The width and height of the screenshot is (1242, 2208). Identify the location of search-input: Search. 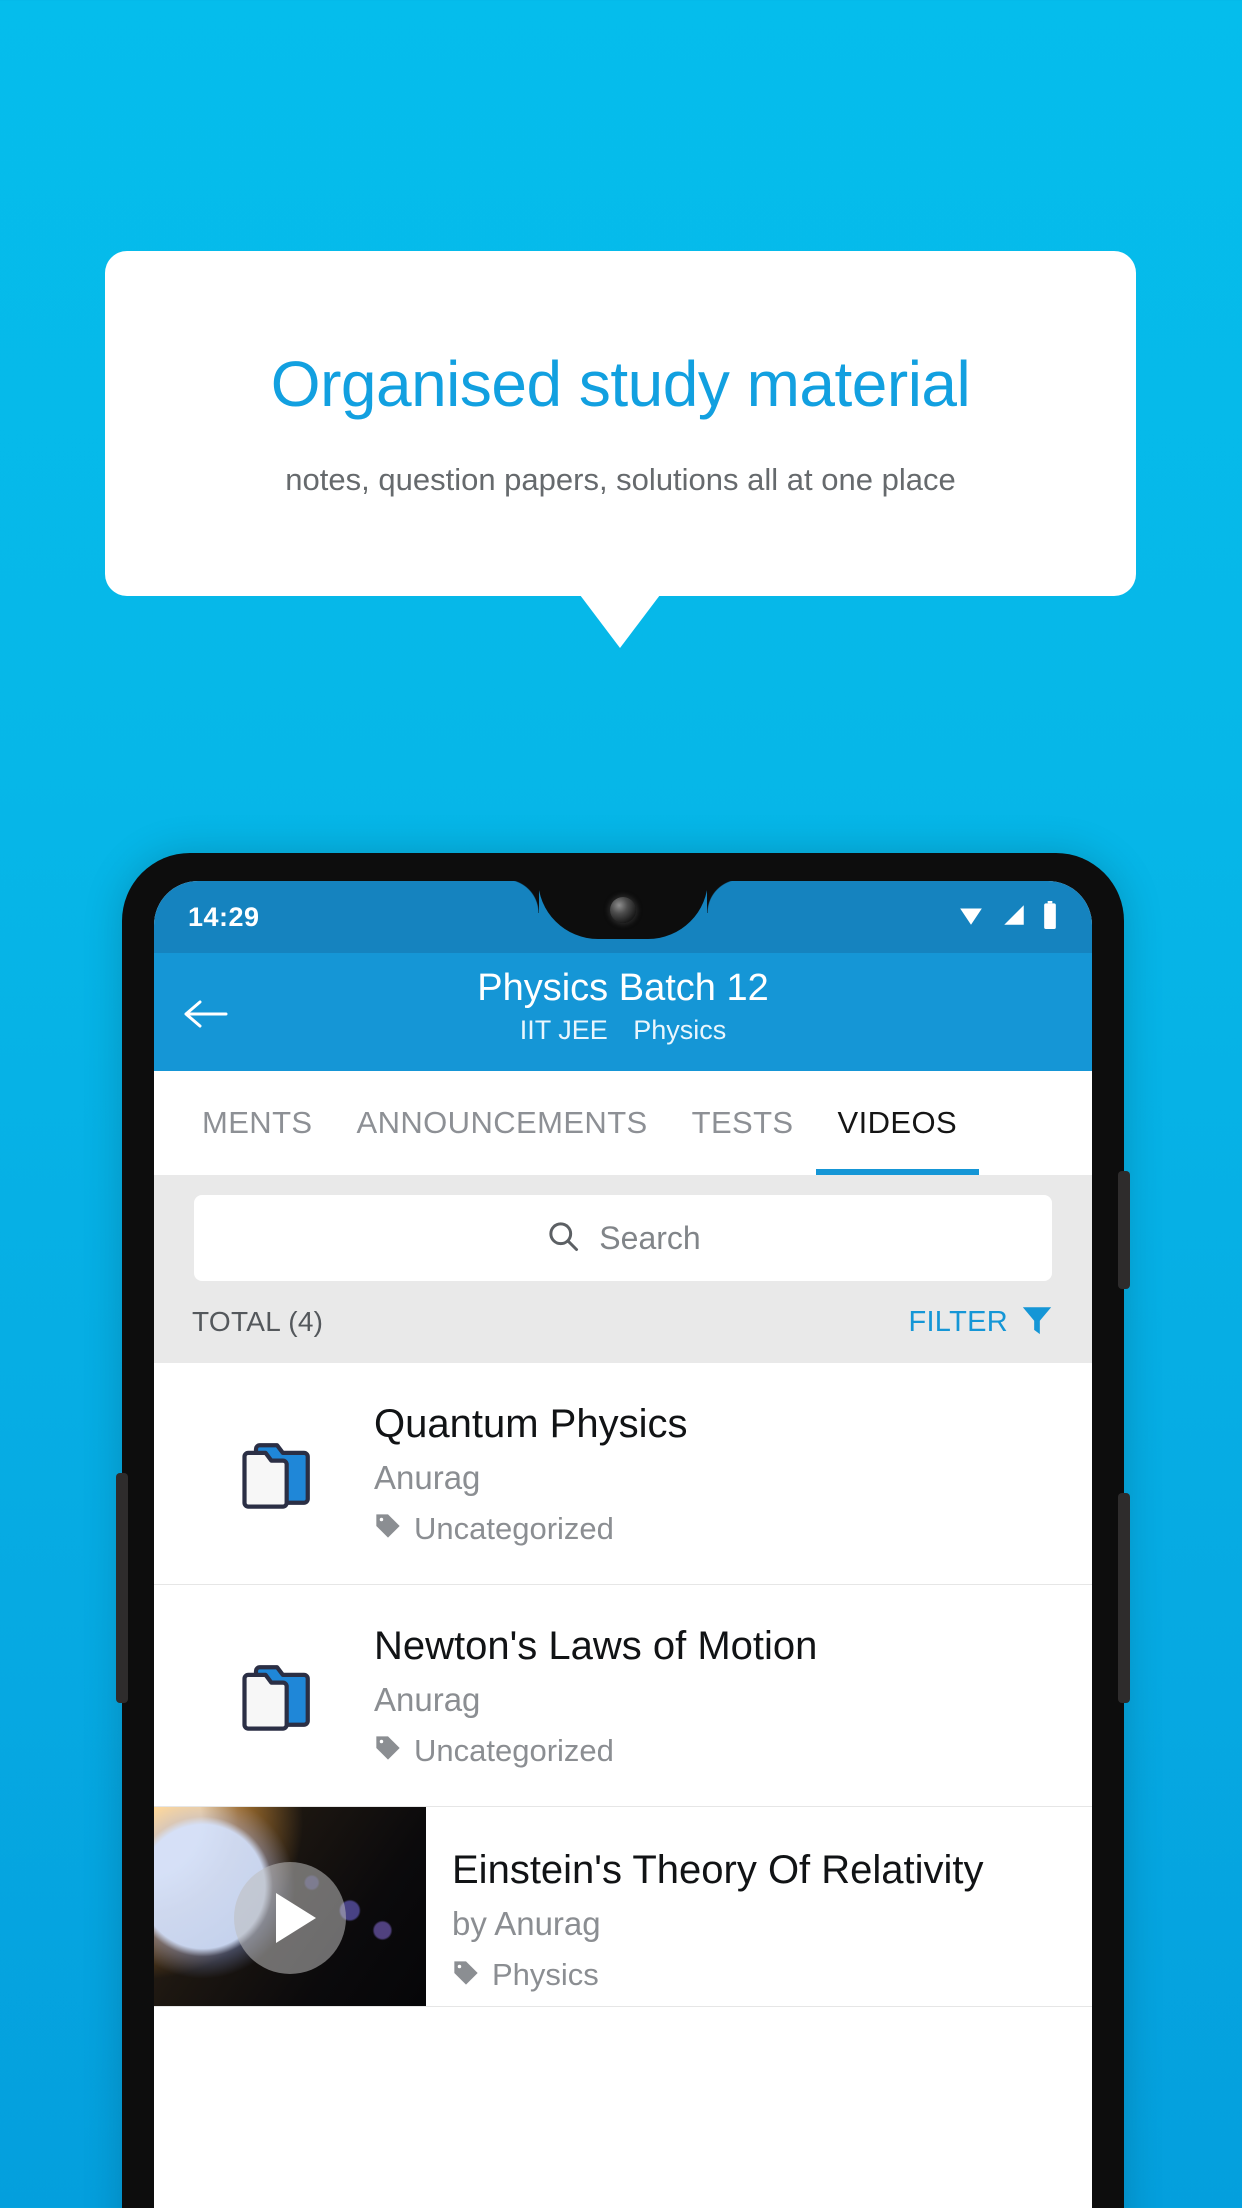
(623, 1238).